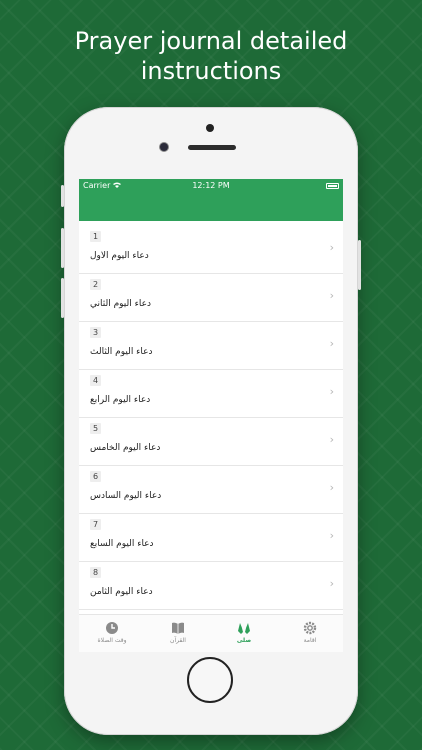  What do you see at coordinates (95, 428) in the screenshot?
I see `item-number: 5` at bounding box center [95, 428].